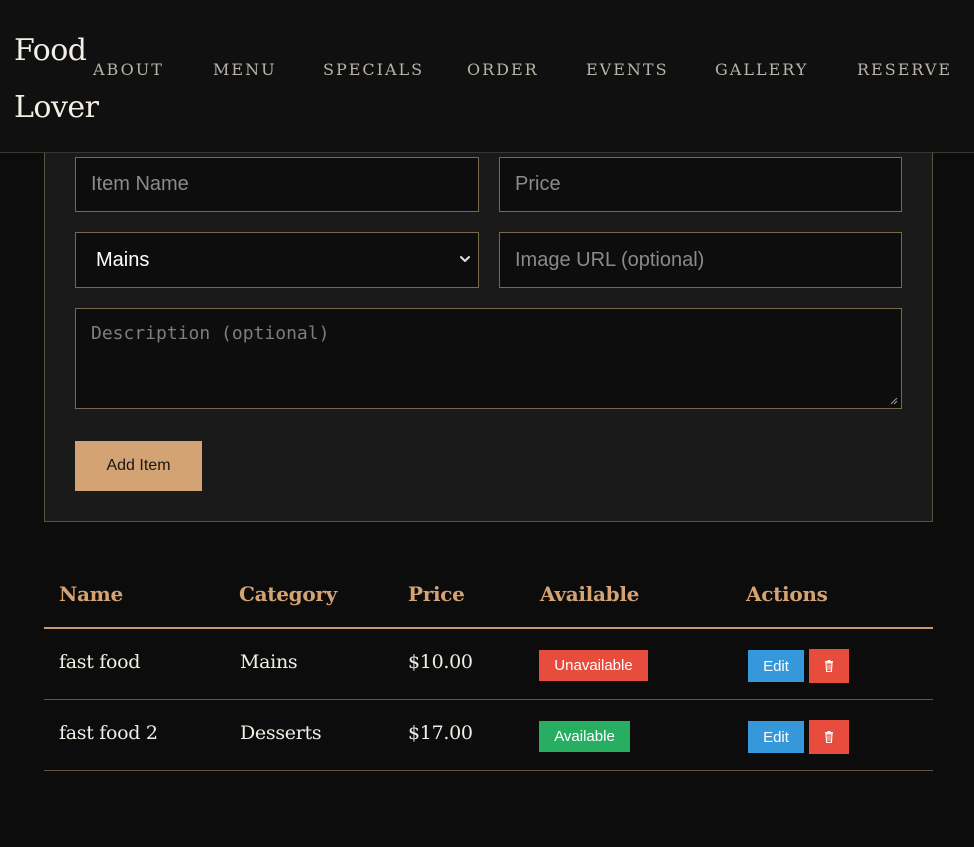 The width and height of the screenshot is (974, 847). I want to click on description-placeholder: Description (optional), so click(210, 333).